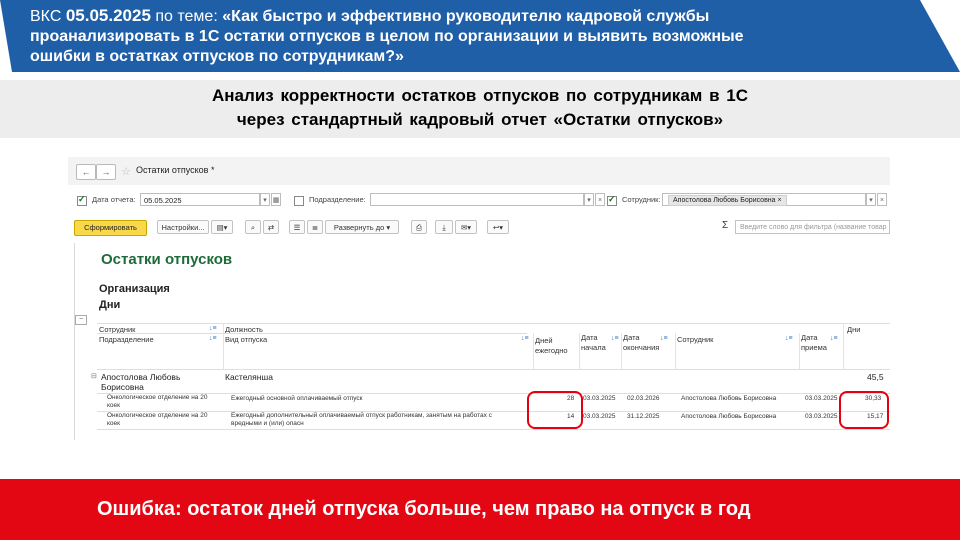 The width and height of the screenshot is (960, 540). I want to click on expand-icon: ≣, so click(315, 227).